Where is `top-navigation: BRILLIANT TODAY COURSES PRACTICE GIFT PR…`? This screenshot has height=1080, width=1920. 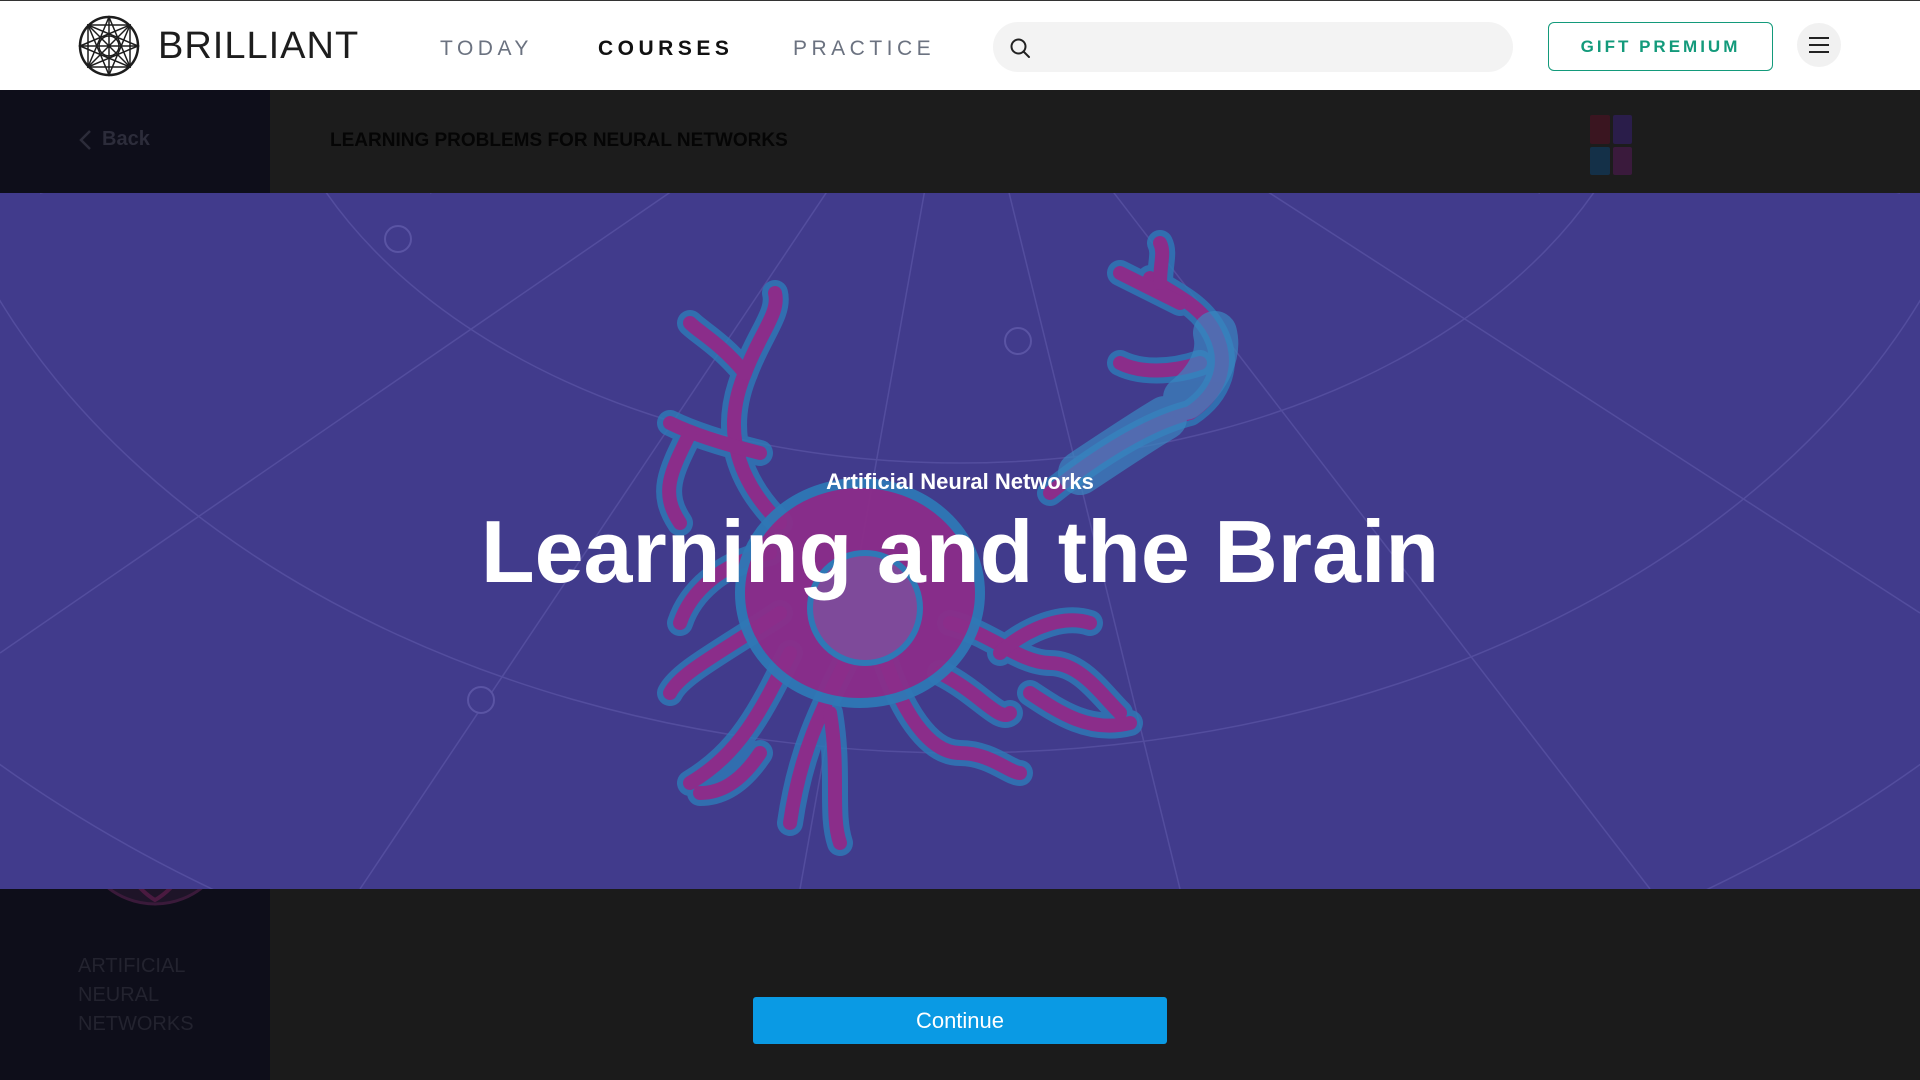
top-navigation: BRILLIANT TODAY COURSES PRACTICE GIFT PR… is located at coordinates (960, 45).